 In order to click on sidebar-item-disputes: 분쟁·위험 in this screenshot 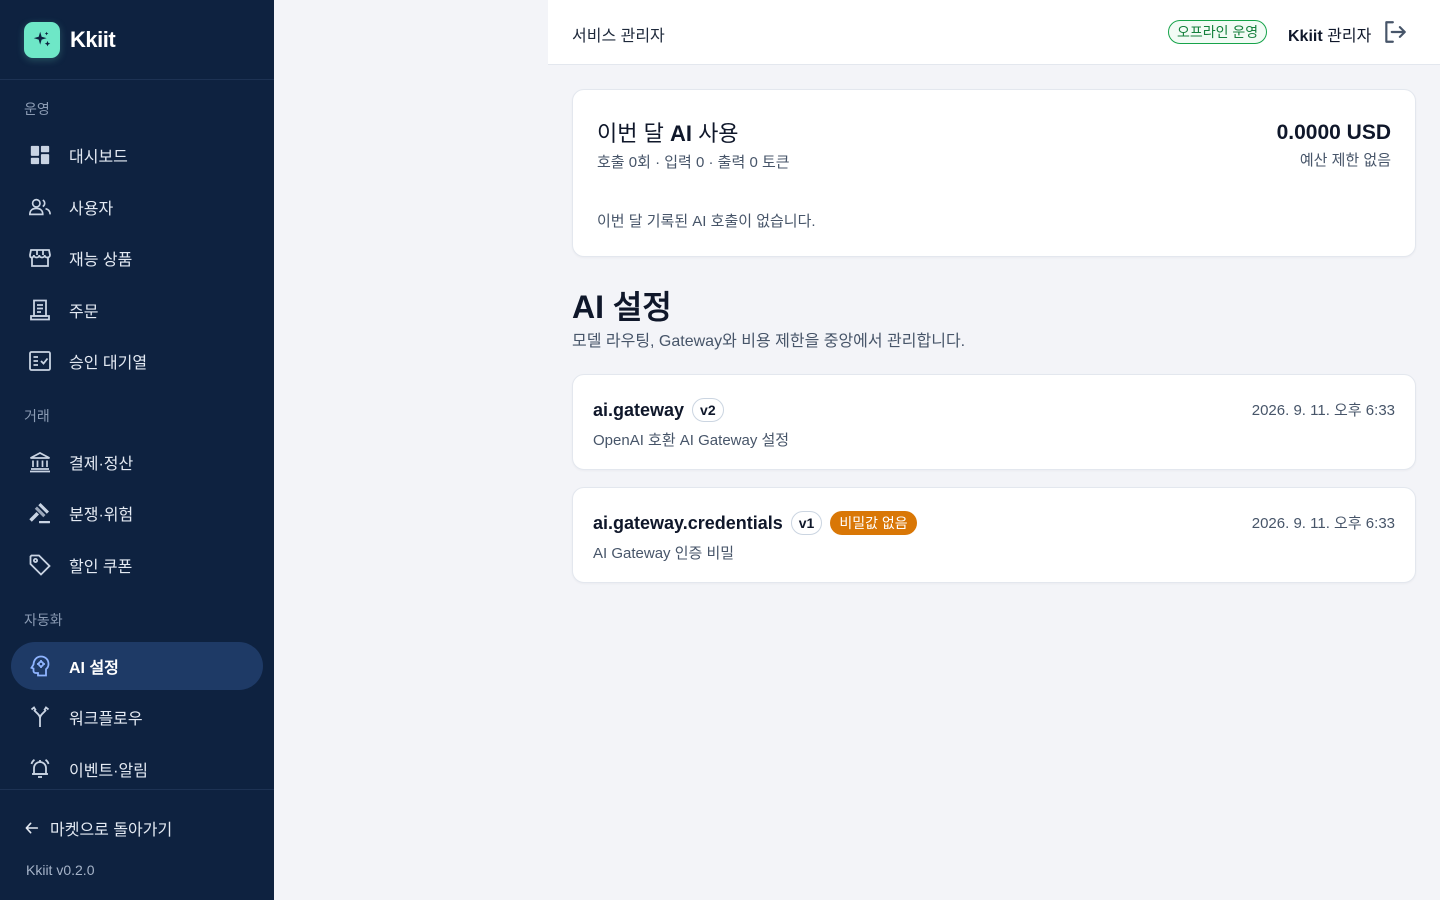, I will do `click(137, 513)`.